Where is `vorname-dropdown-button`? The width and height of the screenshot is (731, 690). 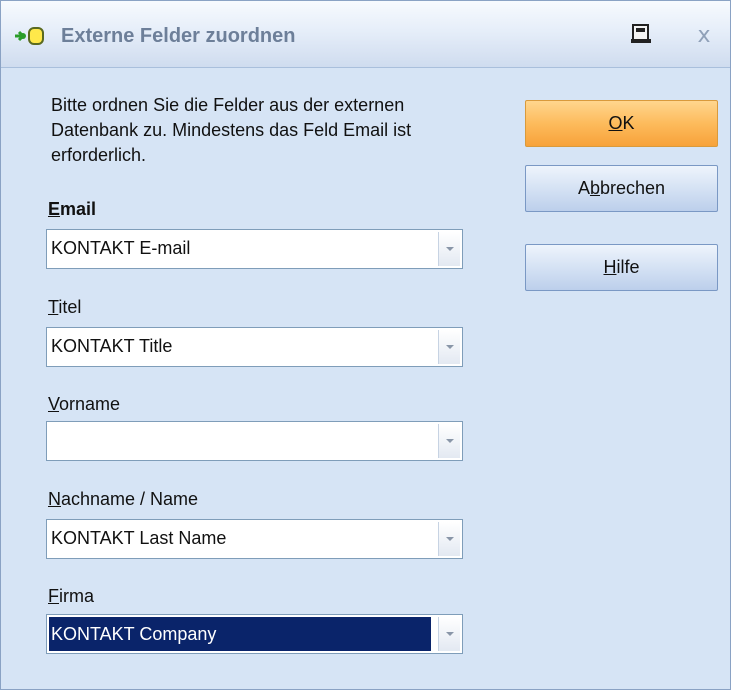 vorname-dropdown-button is located at coordinates (449, 441).